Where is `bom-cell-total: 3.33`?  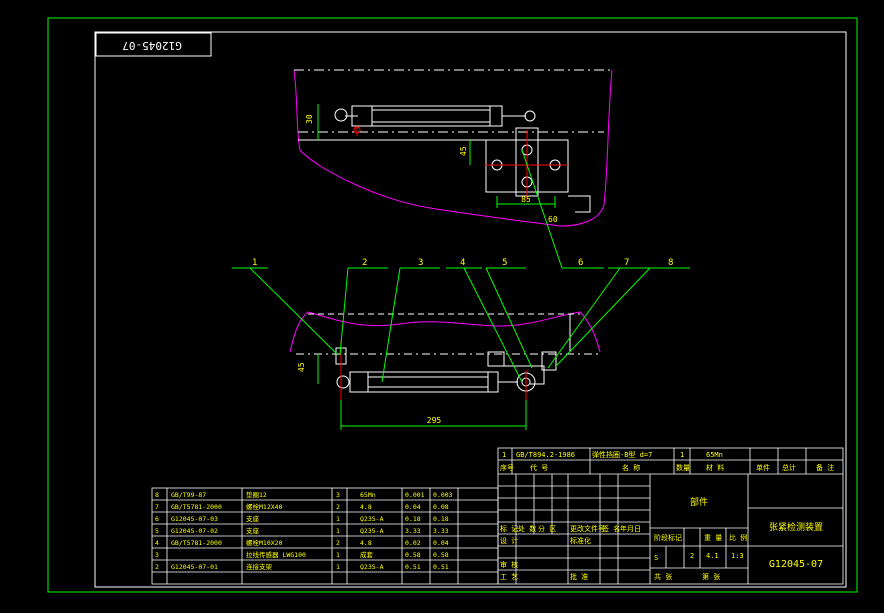 bom-cell-total: 3.33 is located at coordinates (441, 531).